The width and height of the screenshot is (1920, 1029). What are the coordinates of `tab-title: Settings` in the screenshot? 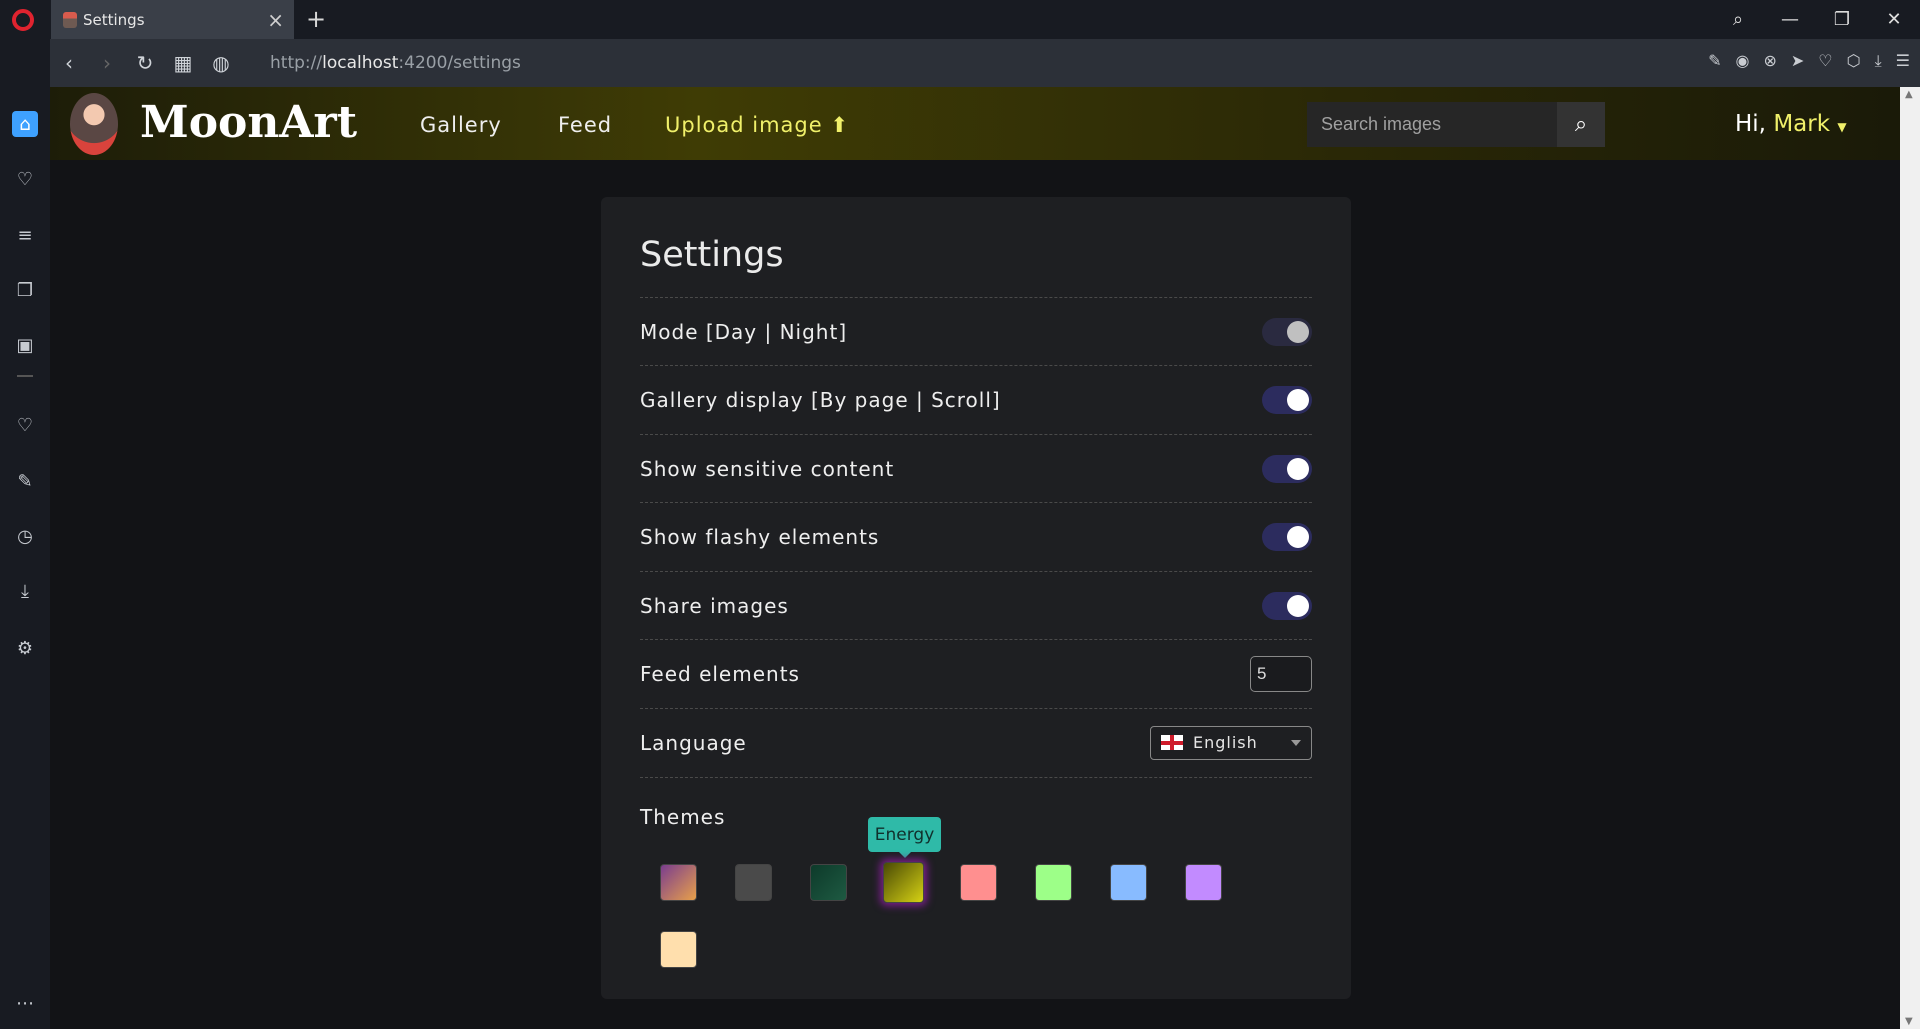 It's located at (114, 19).